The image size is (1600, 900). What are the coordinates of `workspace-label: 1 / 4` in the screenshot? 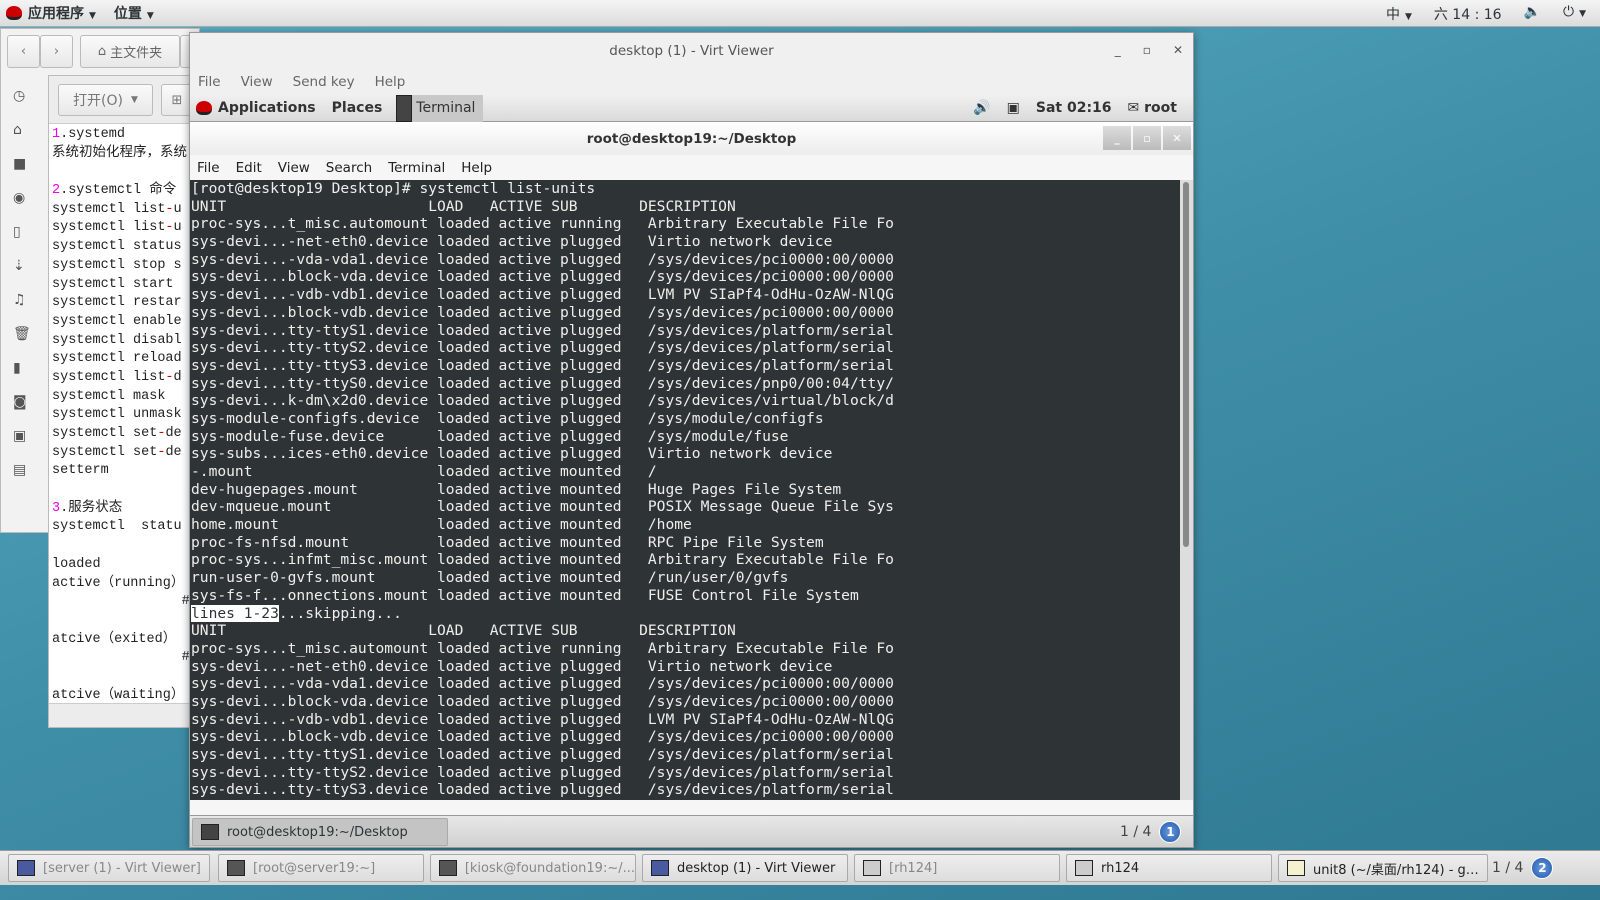 It's located at (1136, 832).